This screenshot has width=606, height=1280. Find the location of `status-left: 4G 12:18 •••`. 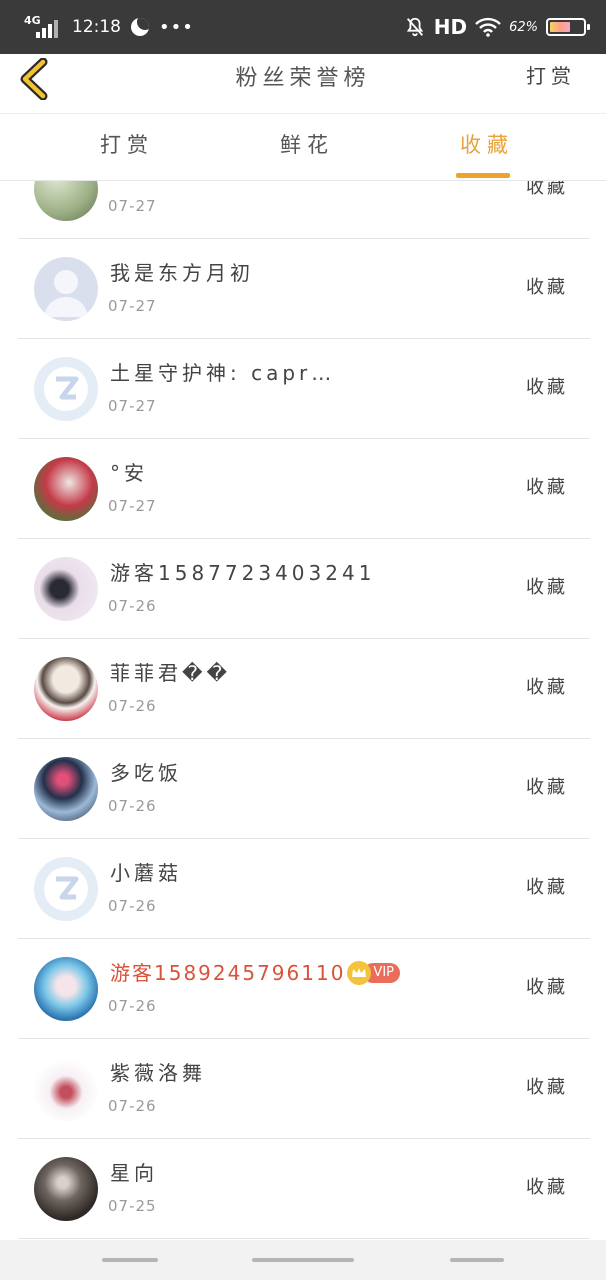

status-left: 4G 12:18 ••• is located at coordinates (109, 27).